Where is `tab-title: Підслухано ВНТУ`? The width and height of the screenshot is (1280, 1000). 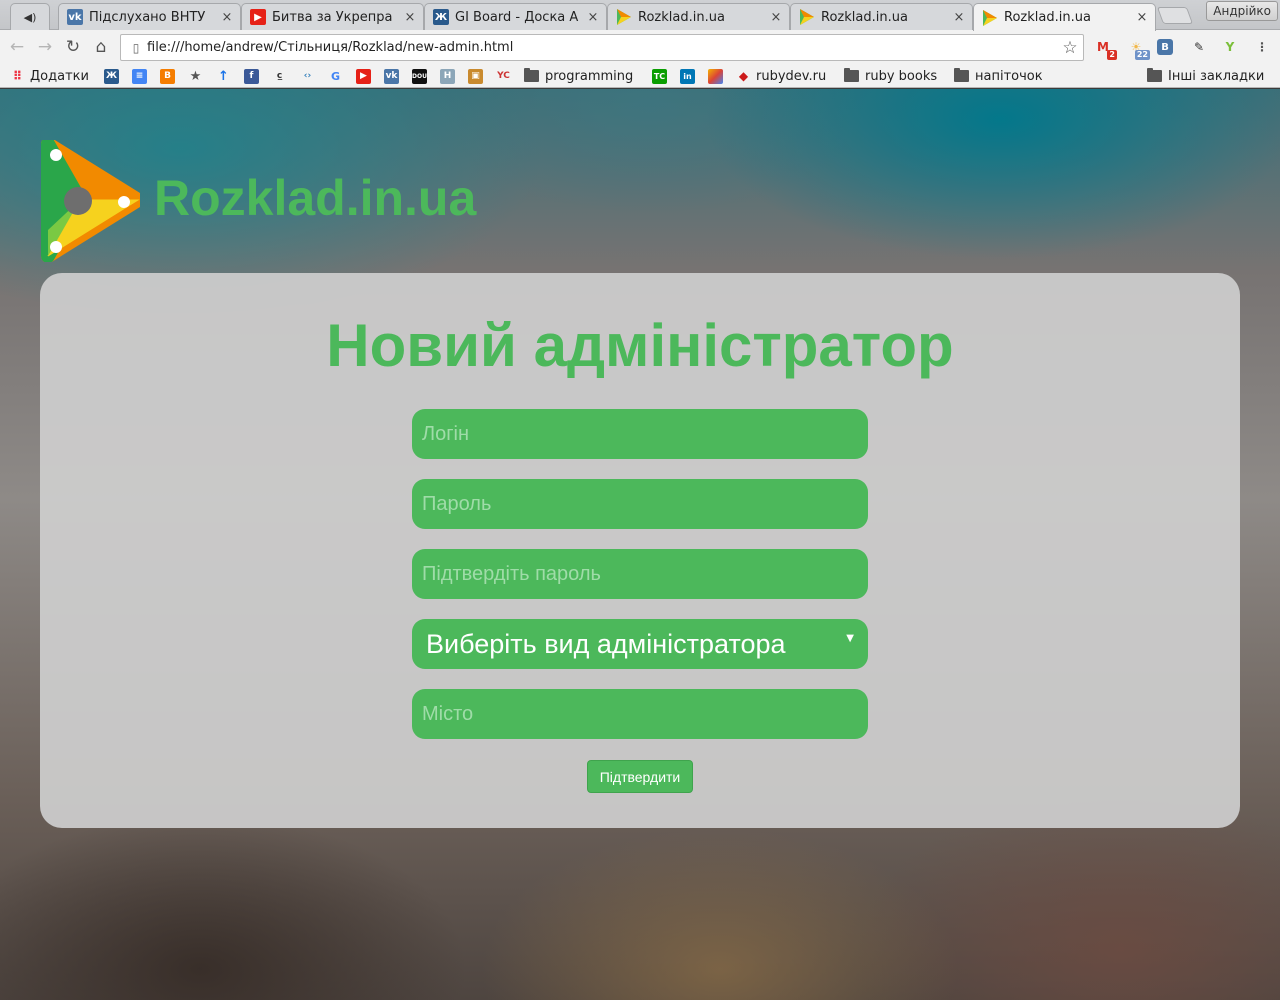 tab-title: Підслухано ВНТУ is located at coordinates (147, 17).